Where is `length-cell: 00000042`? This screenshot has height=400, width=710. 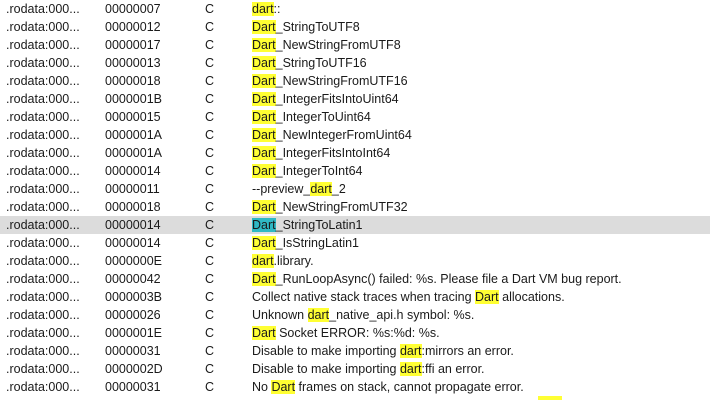
length-cell: 00000042 is located at coordinates (133, 279).